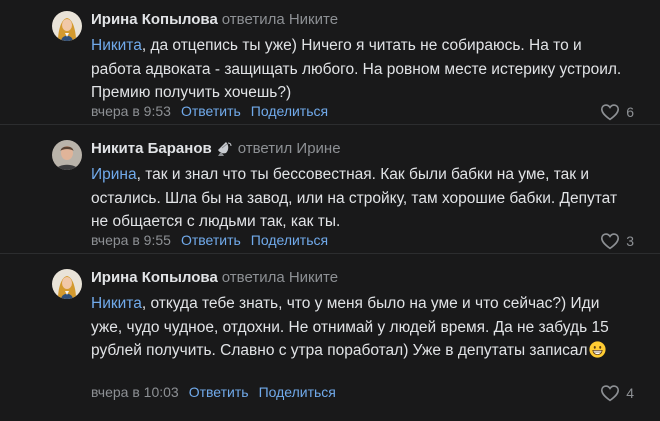 This screenshot has width=660, height=421. Describe the element at coordinates (67, 155) in the screenshot. I see `man-avatar-icon` at that location.